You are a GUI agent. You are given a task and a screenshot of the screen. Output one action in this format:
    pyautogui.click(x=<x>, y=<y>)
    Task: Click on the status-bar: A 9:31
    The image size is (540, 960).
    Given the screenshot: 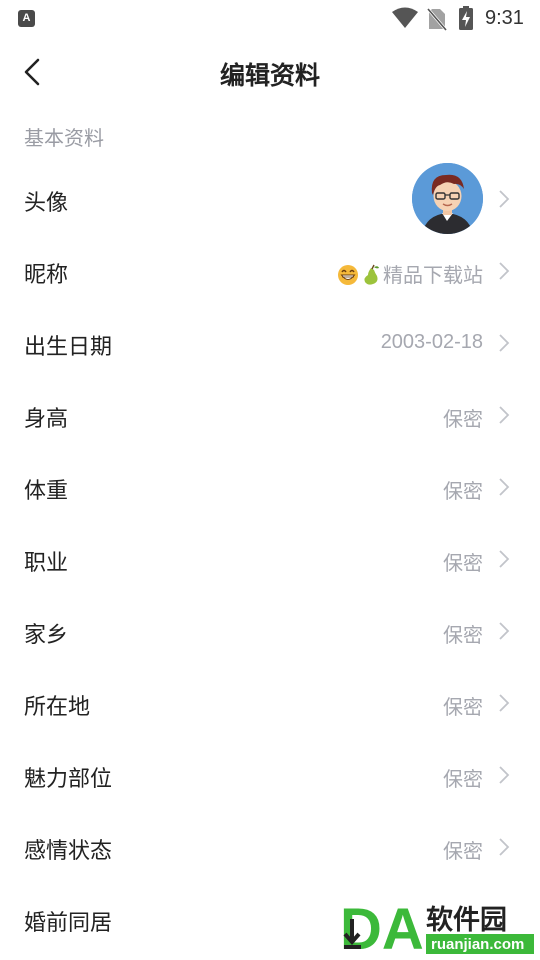 What is the action you would take?
    pyautogui.click(x=270, y=18)
    